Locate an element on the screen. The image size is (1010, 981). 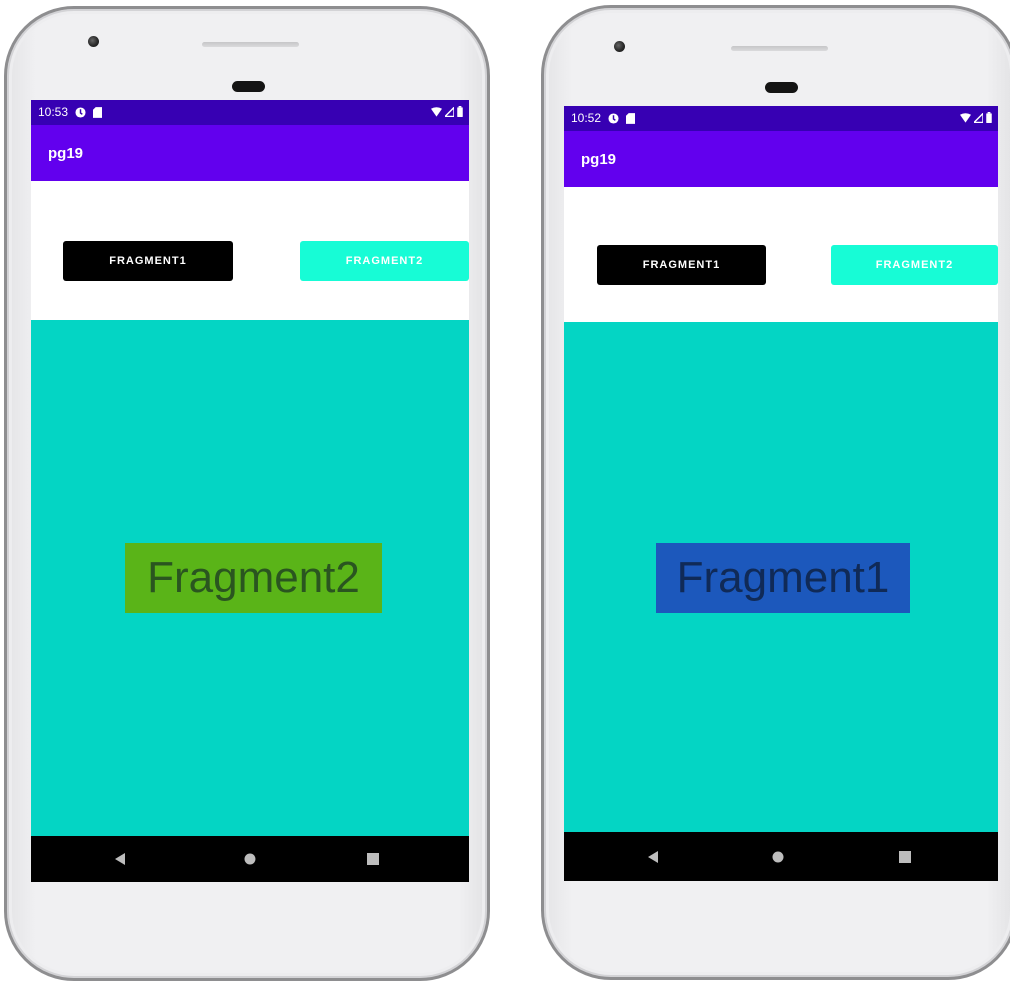
status-time: 10:53 is located at coordinates (53, 112).